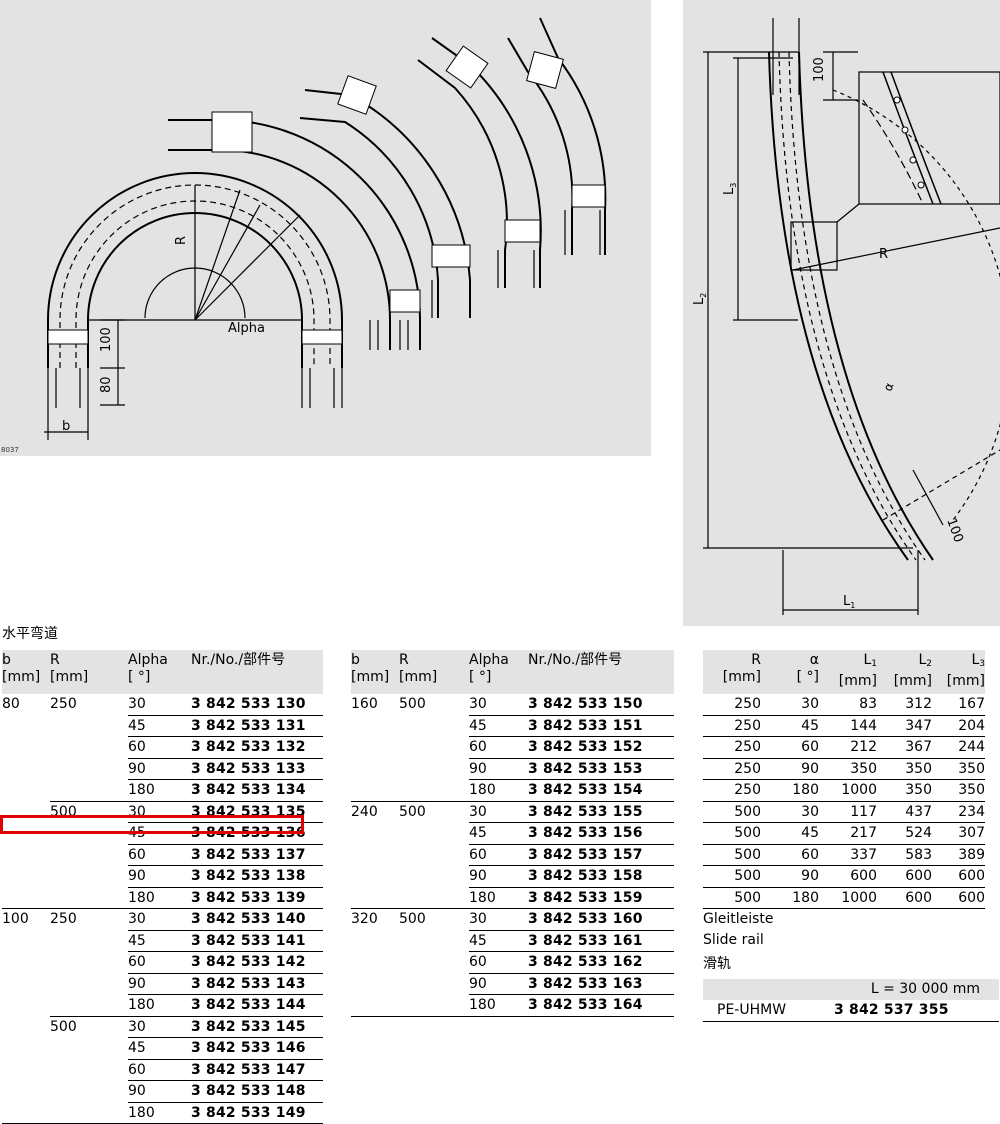 The image size is (1000, 1124). I want to click on cell-l1: 83, so click(848, 705).